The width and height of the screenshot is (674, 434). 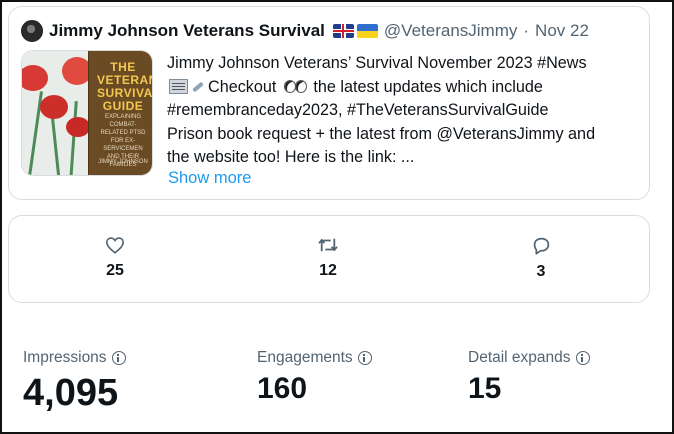 What do you see at coordinates (305, 357) in the screenshot?
I see `engagements-label: Engagements` at bounding box center [305, 357].